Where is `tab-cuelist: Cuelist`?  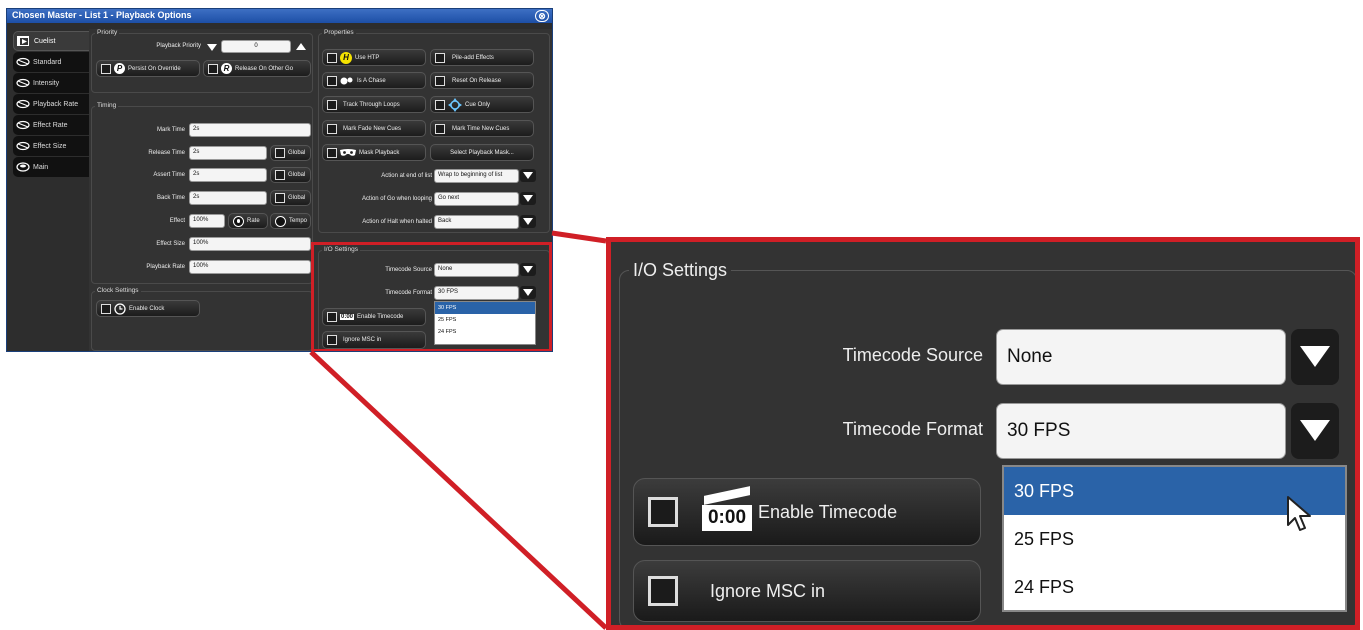
tab-cuelist: Cuelist is located at coordinates (51, 41).